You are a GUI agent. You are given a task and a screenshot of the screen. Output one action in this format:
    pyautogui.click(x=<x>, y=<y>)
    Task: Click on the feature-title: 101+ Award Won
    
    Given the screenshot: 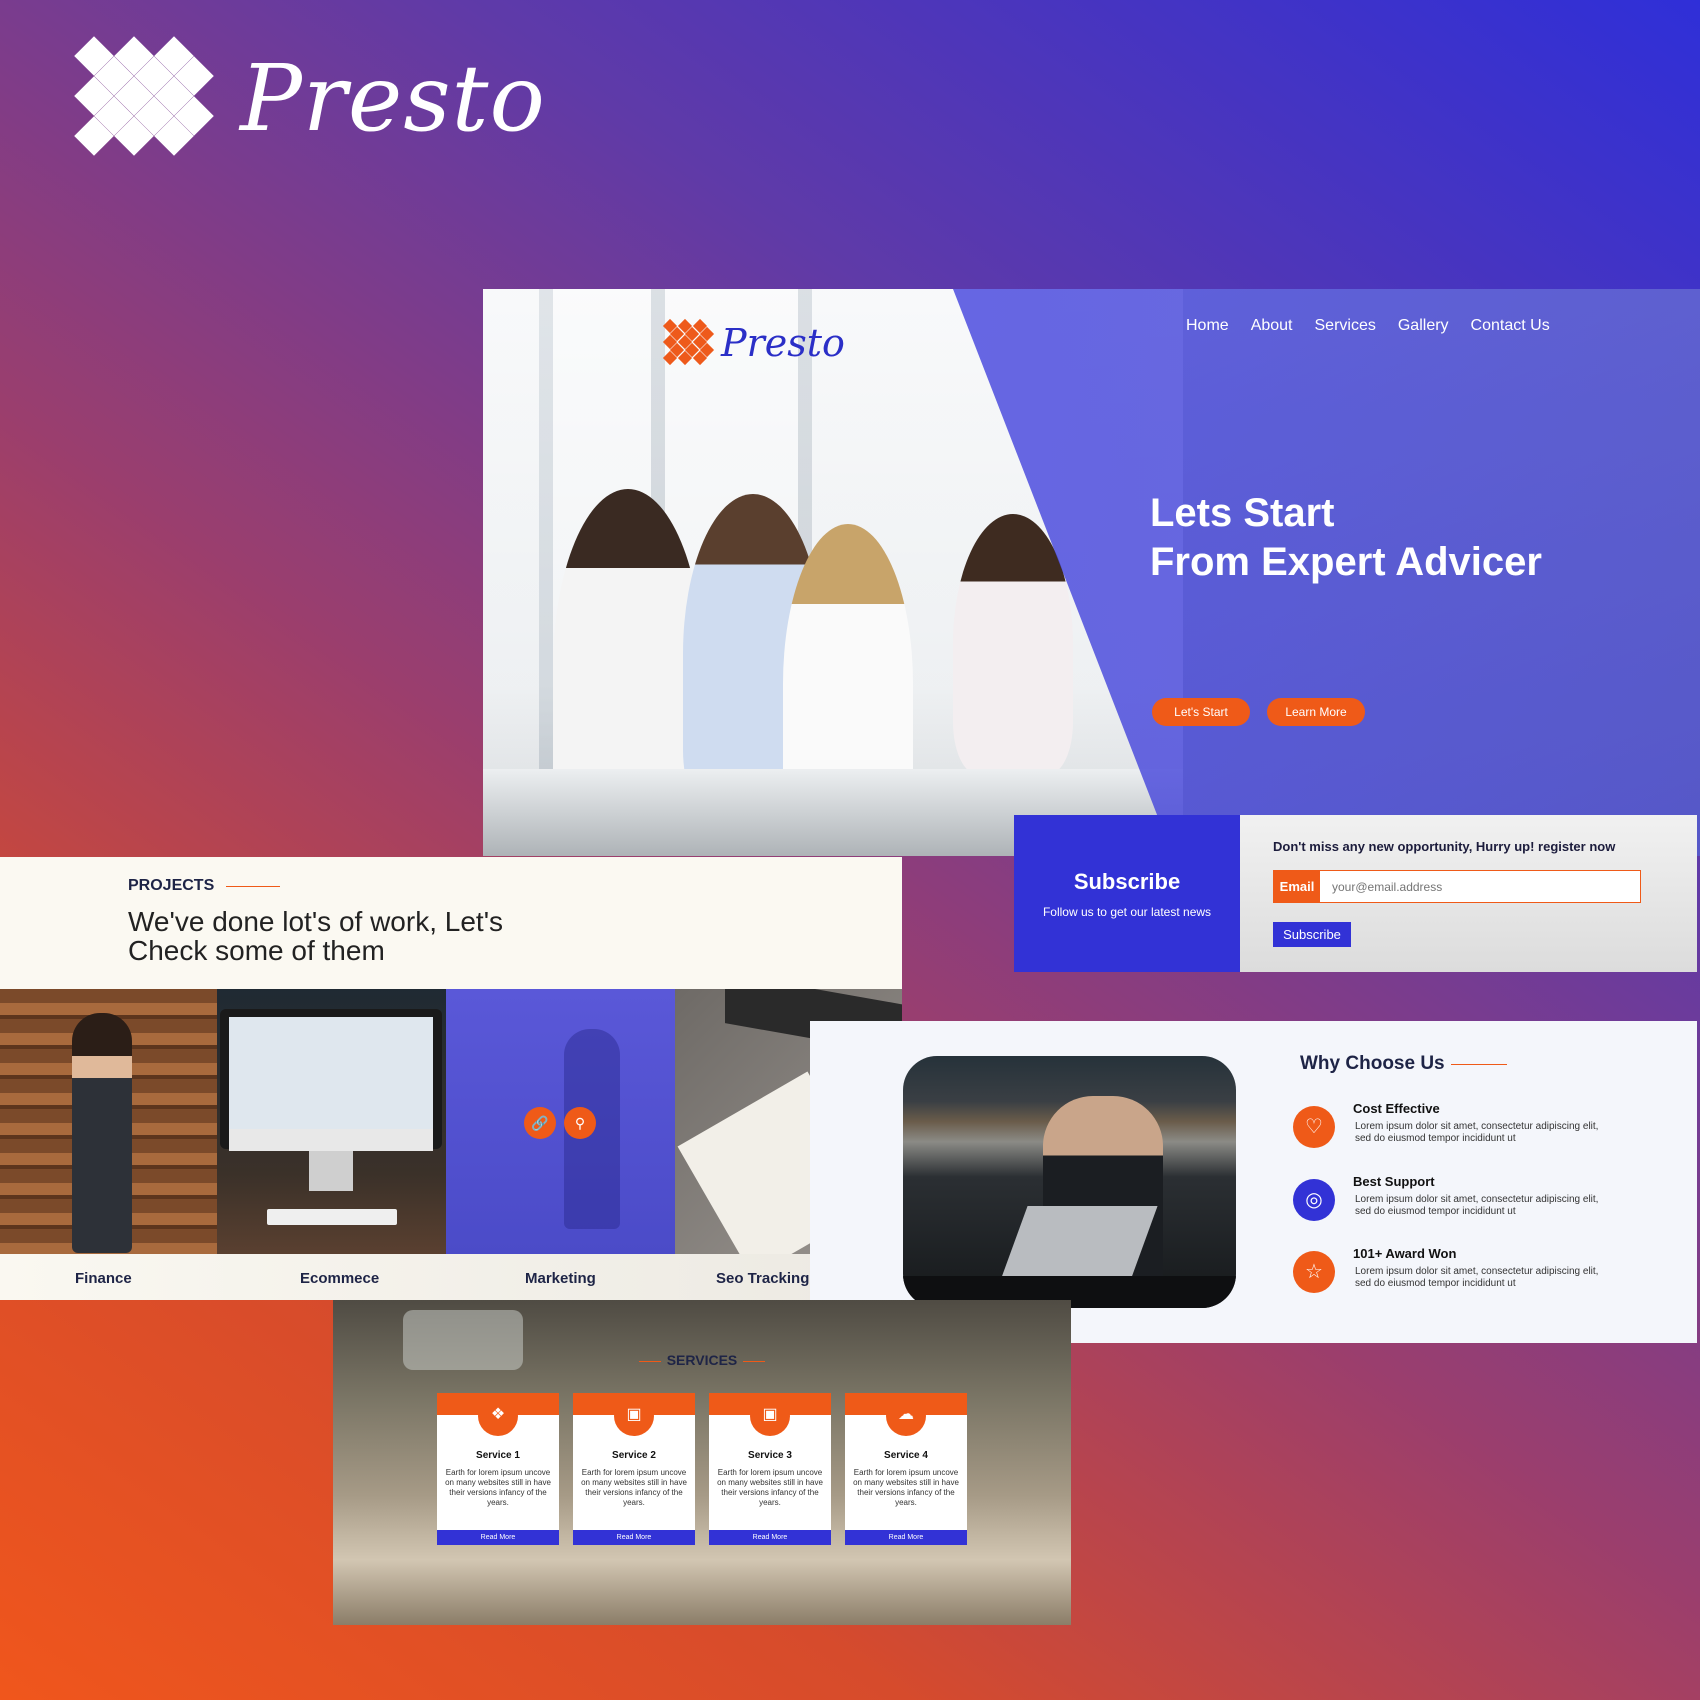 What is the action you would take?
    pyautogui.click(x=1405, y=1253)
    